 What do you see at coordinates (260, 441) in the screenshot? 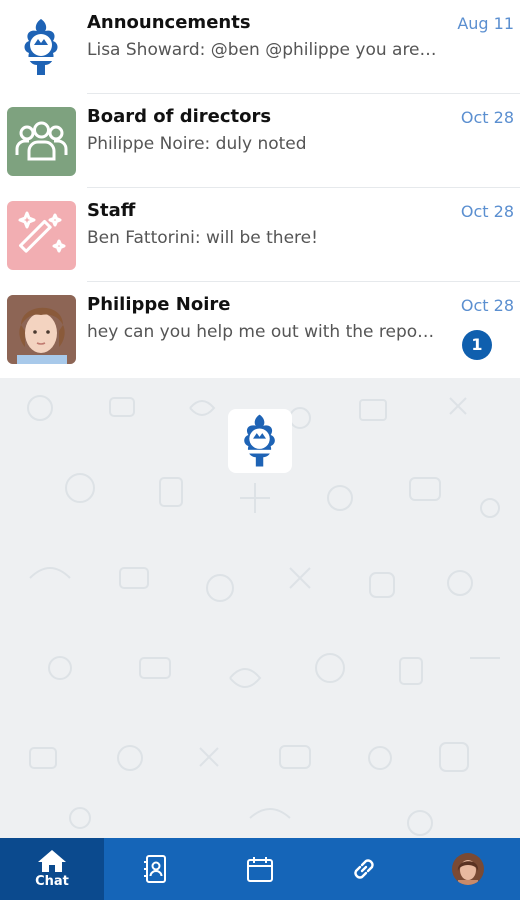
I see `app-logo-icon` at bounding box center [260, 441].